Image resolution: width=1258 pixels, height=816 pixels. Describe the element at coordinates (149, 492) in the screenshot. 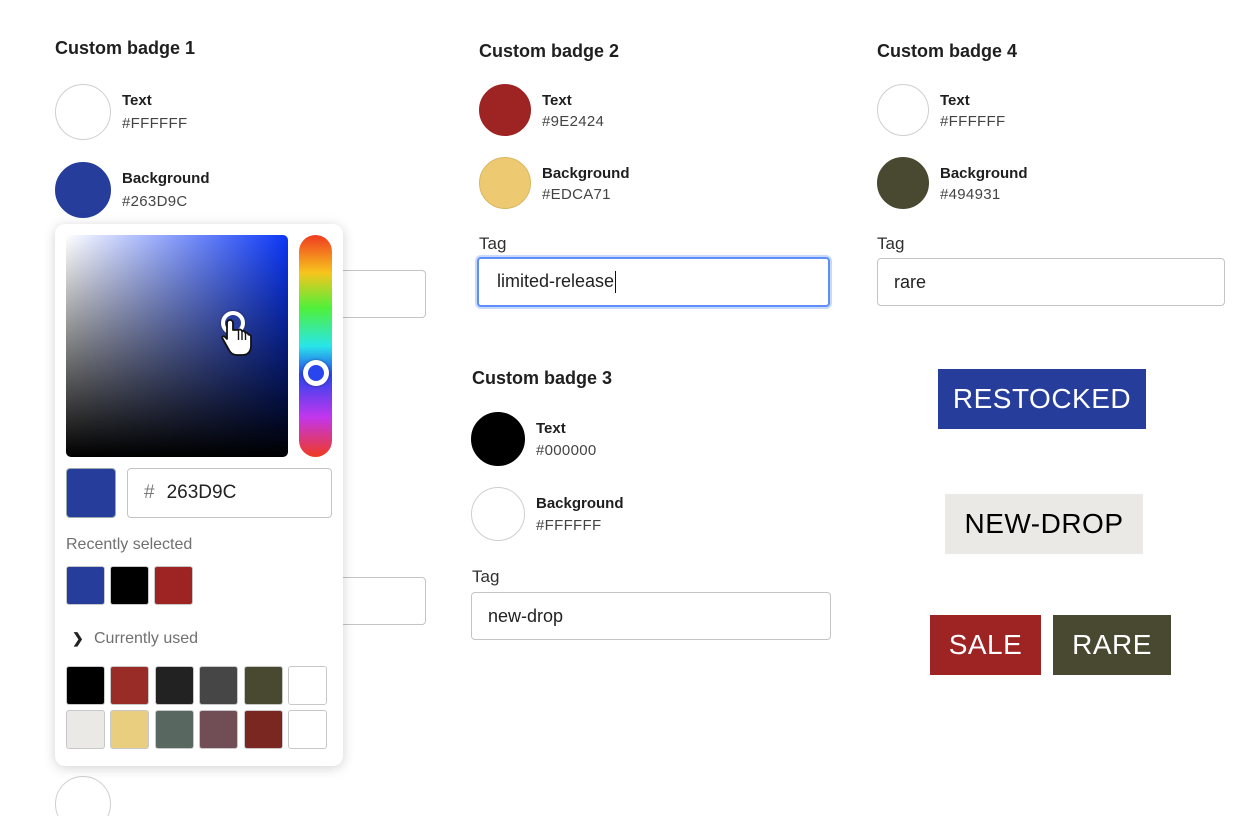

I see `hex-hash: #` at that location.